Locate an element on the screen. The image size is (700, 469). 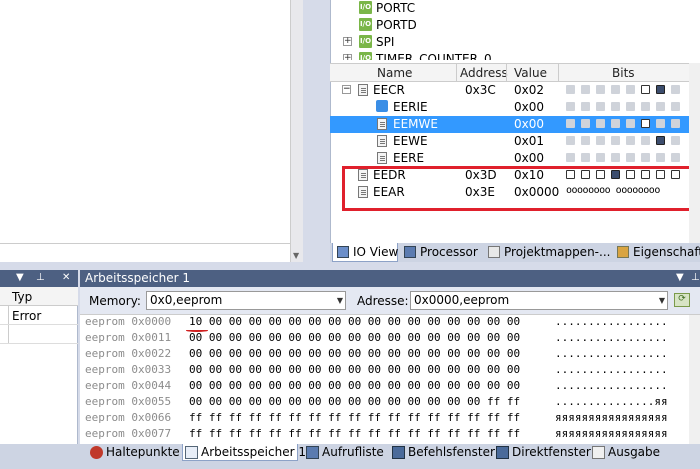
tab-aufrufliste: Aufrufliste is located at coordinates (344, 452).